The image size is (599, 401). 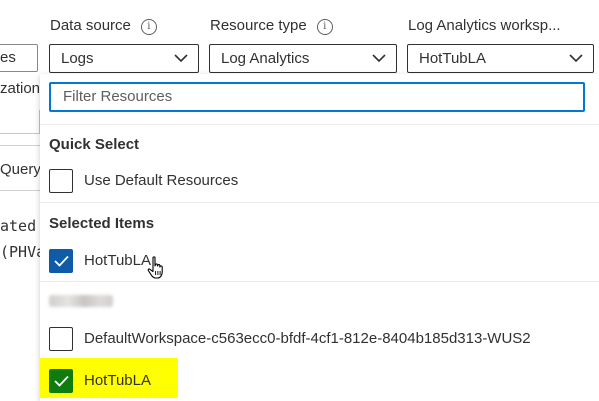 What do you see at coordinates (500, 58) in the screenshot?
I see `workspace-dropdown: HotTubLA` at bounding box center [500, 58].